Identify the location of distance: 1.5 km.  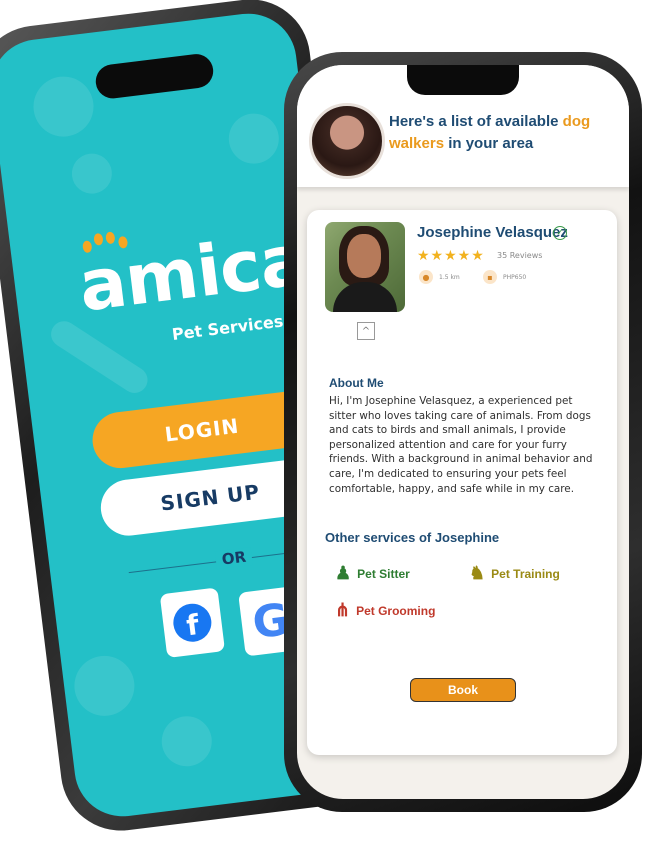
(449, 277).